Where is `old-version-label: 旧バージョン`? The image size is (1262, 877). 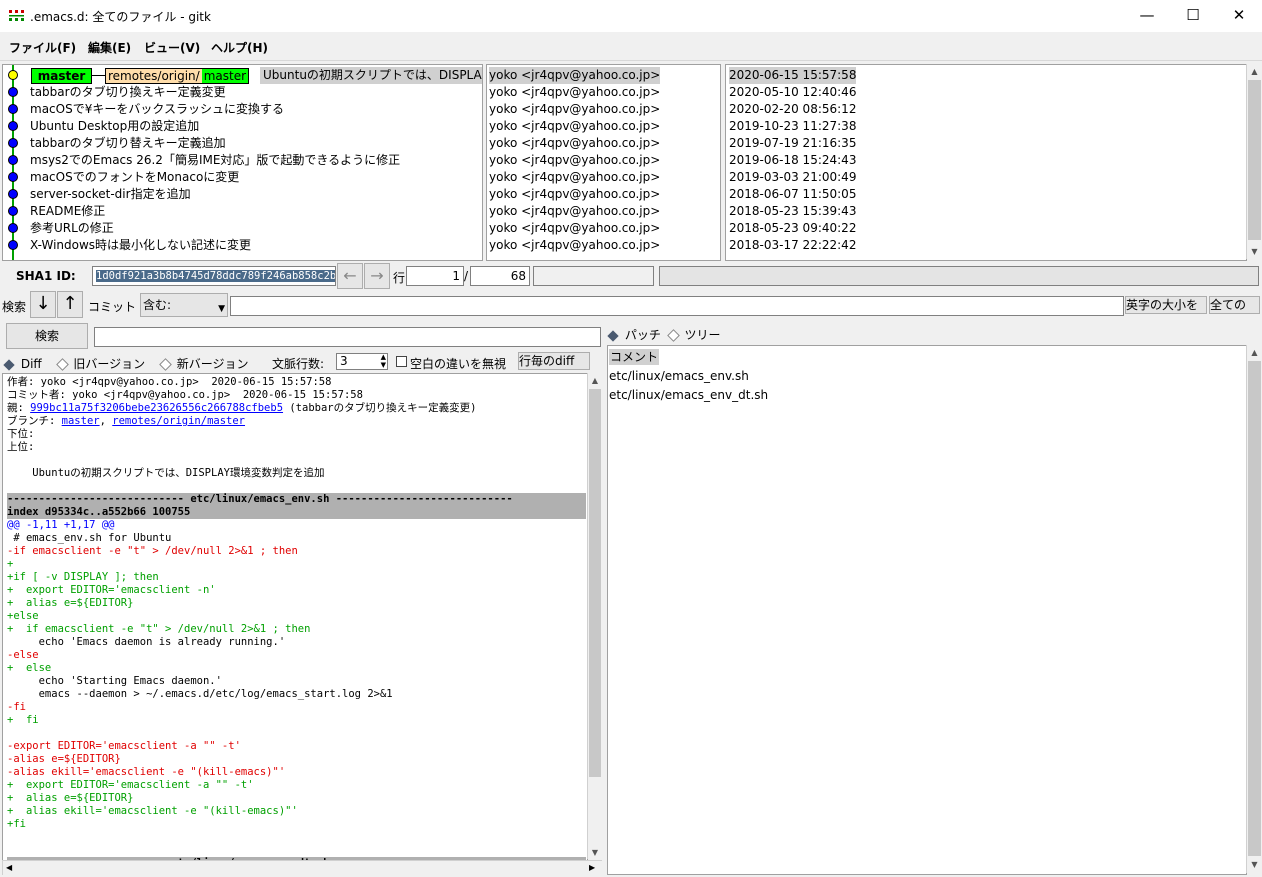 old-version-label: 旧バージョン is located at coordinates (109, 364).